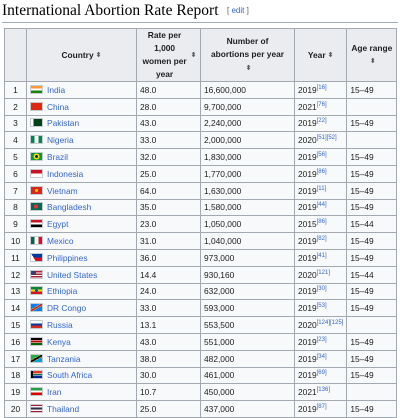  I want to click on country-link: Philippines, so click(67, 258).